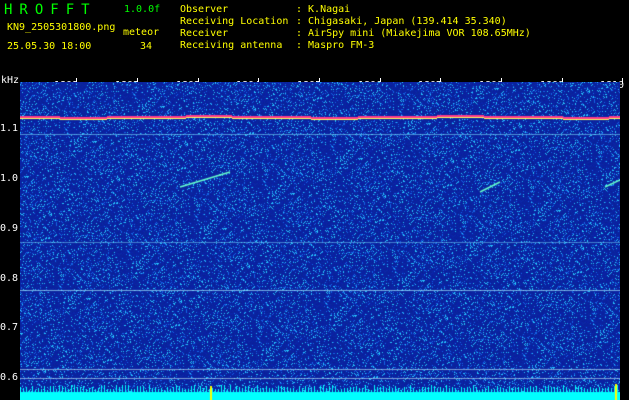 The height and width of the screenshot is (400, 629). I want to click on y-tick-label: 0.9, so click(9, 228).